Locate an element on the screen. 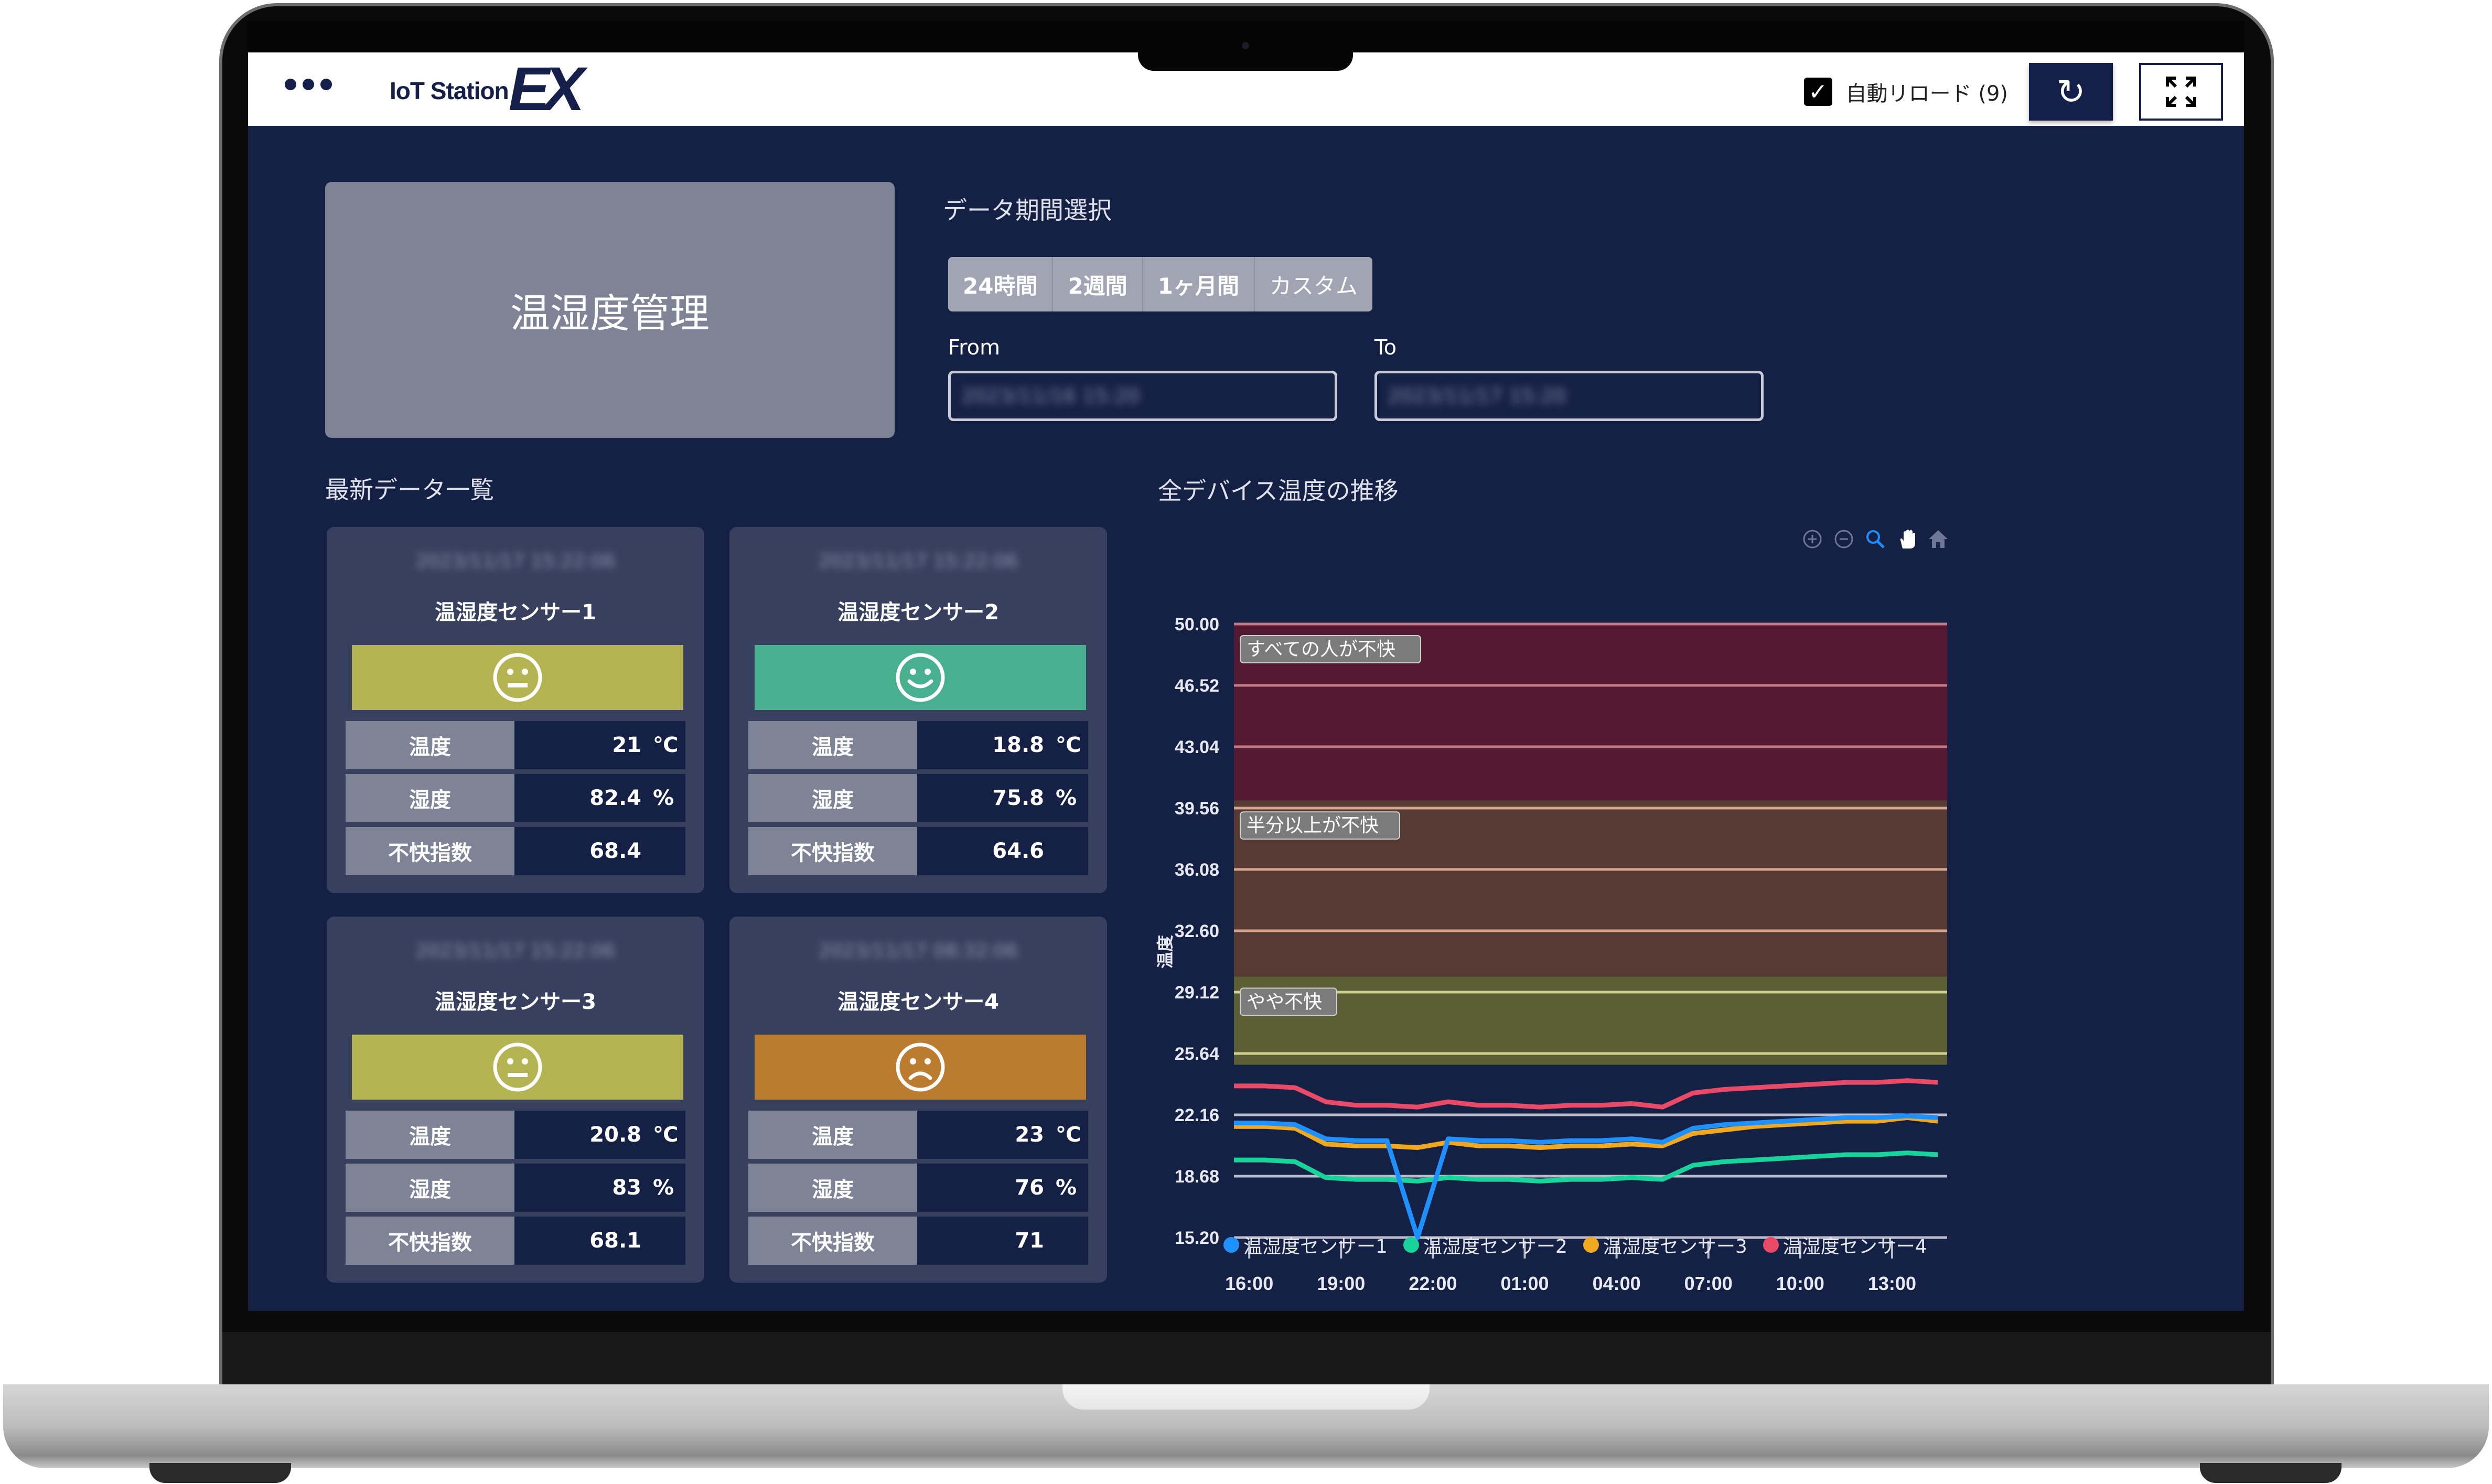 Image resolution: width=2492 pixels, height=1484 pixels. sensor-name: 温湿度センサー3 is located at coordinates (515, 1002).